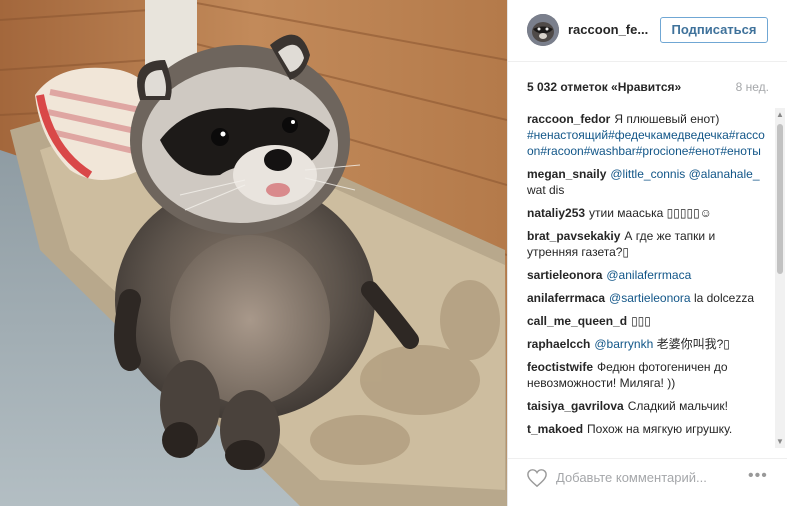 The width and height of the screenshot is (787, 506). I want to click on follow-button: Подписаться, so click(714, 30).